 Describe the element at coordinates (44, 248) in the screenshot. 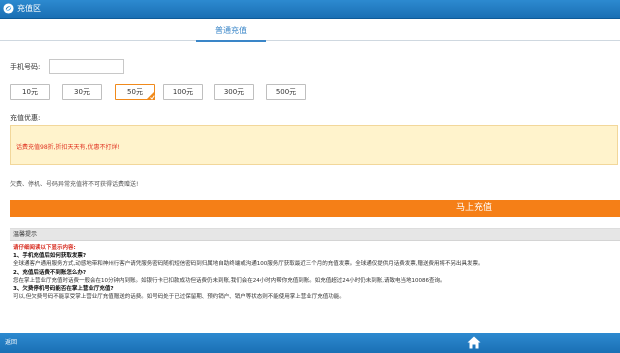

I see `tips-warning: 请仔细阅读以下显示内容:` at that location.